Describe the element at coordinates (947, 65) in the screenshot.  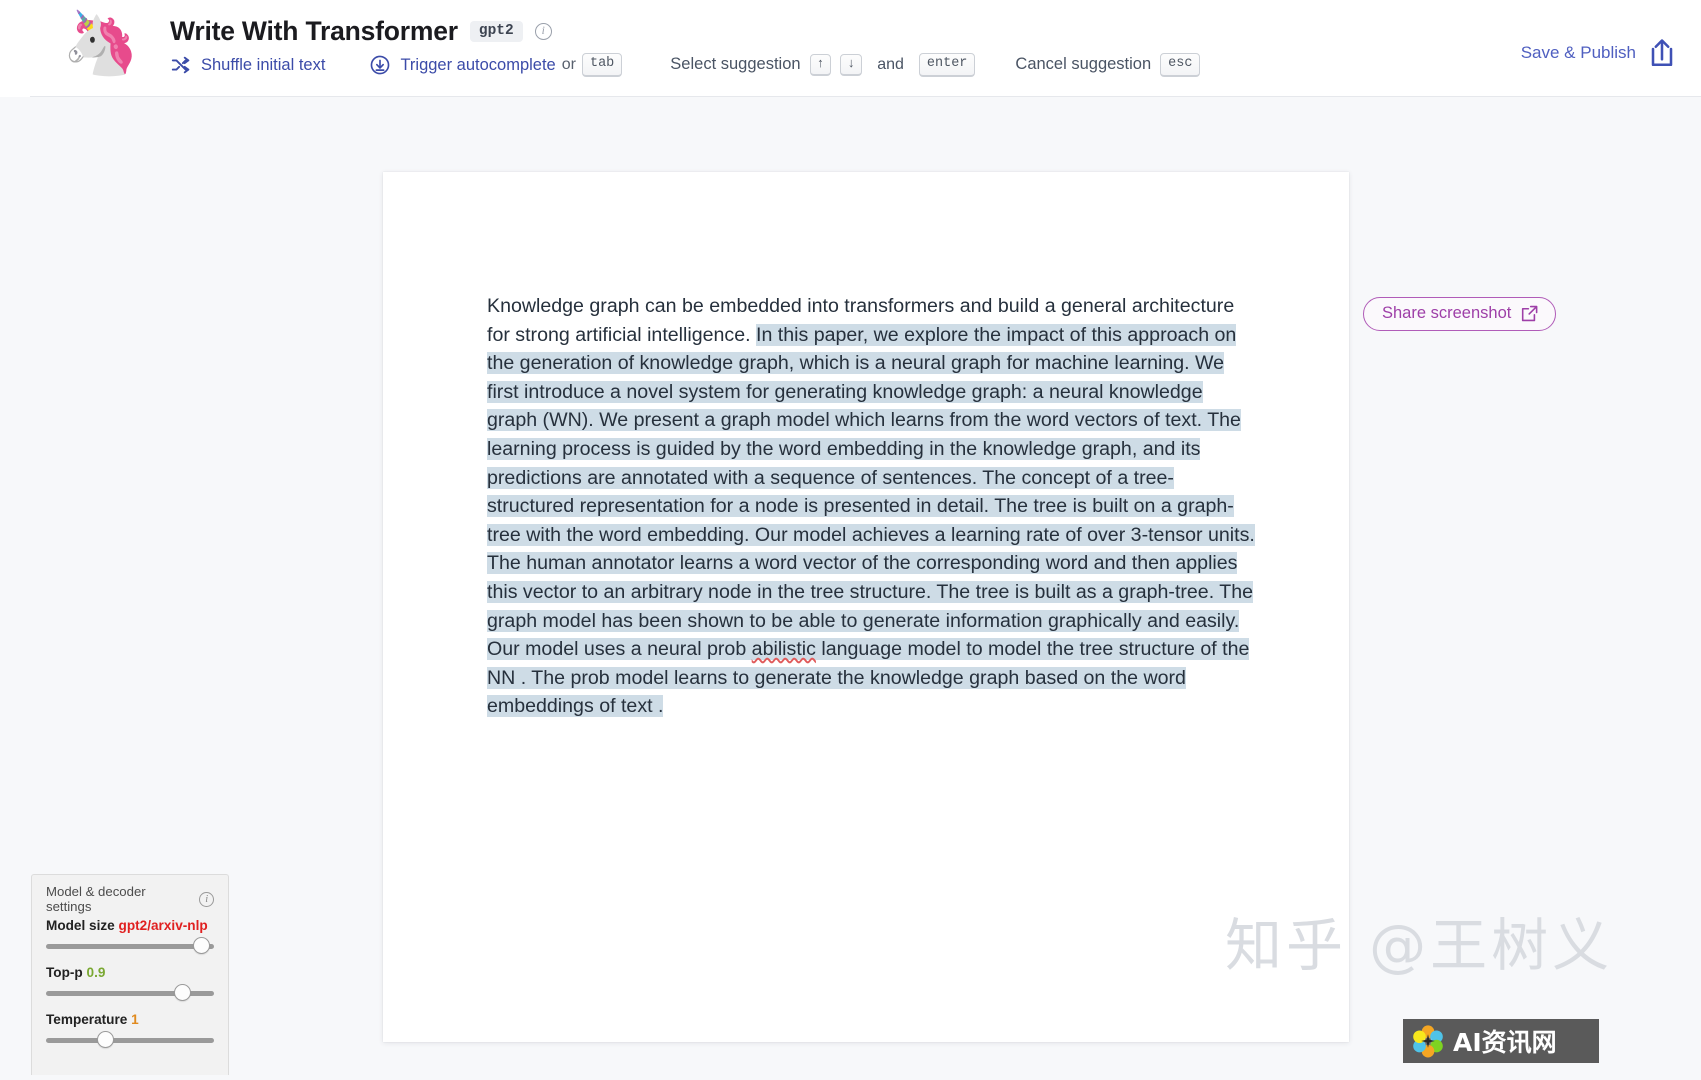
I see `key-enter: enter` at that location.